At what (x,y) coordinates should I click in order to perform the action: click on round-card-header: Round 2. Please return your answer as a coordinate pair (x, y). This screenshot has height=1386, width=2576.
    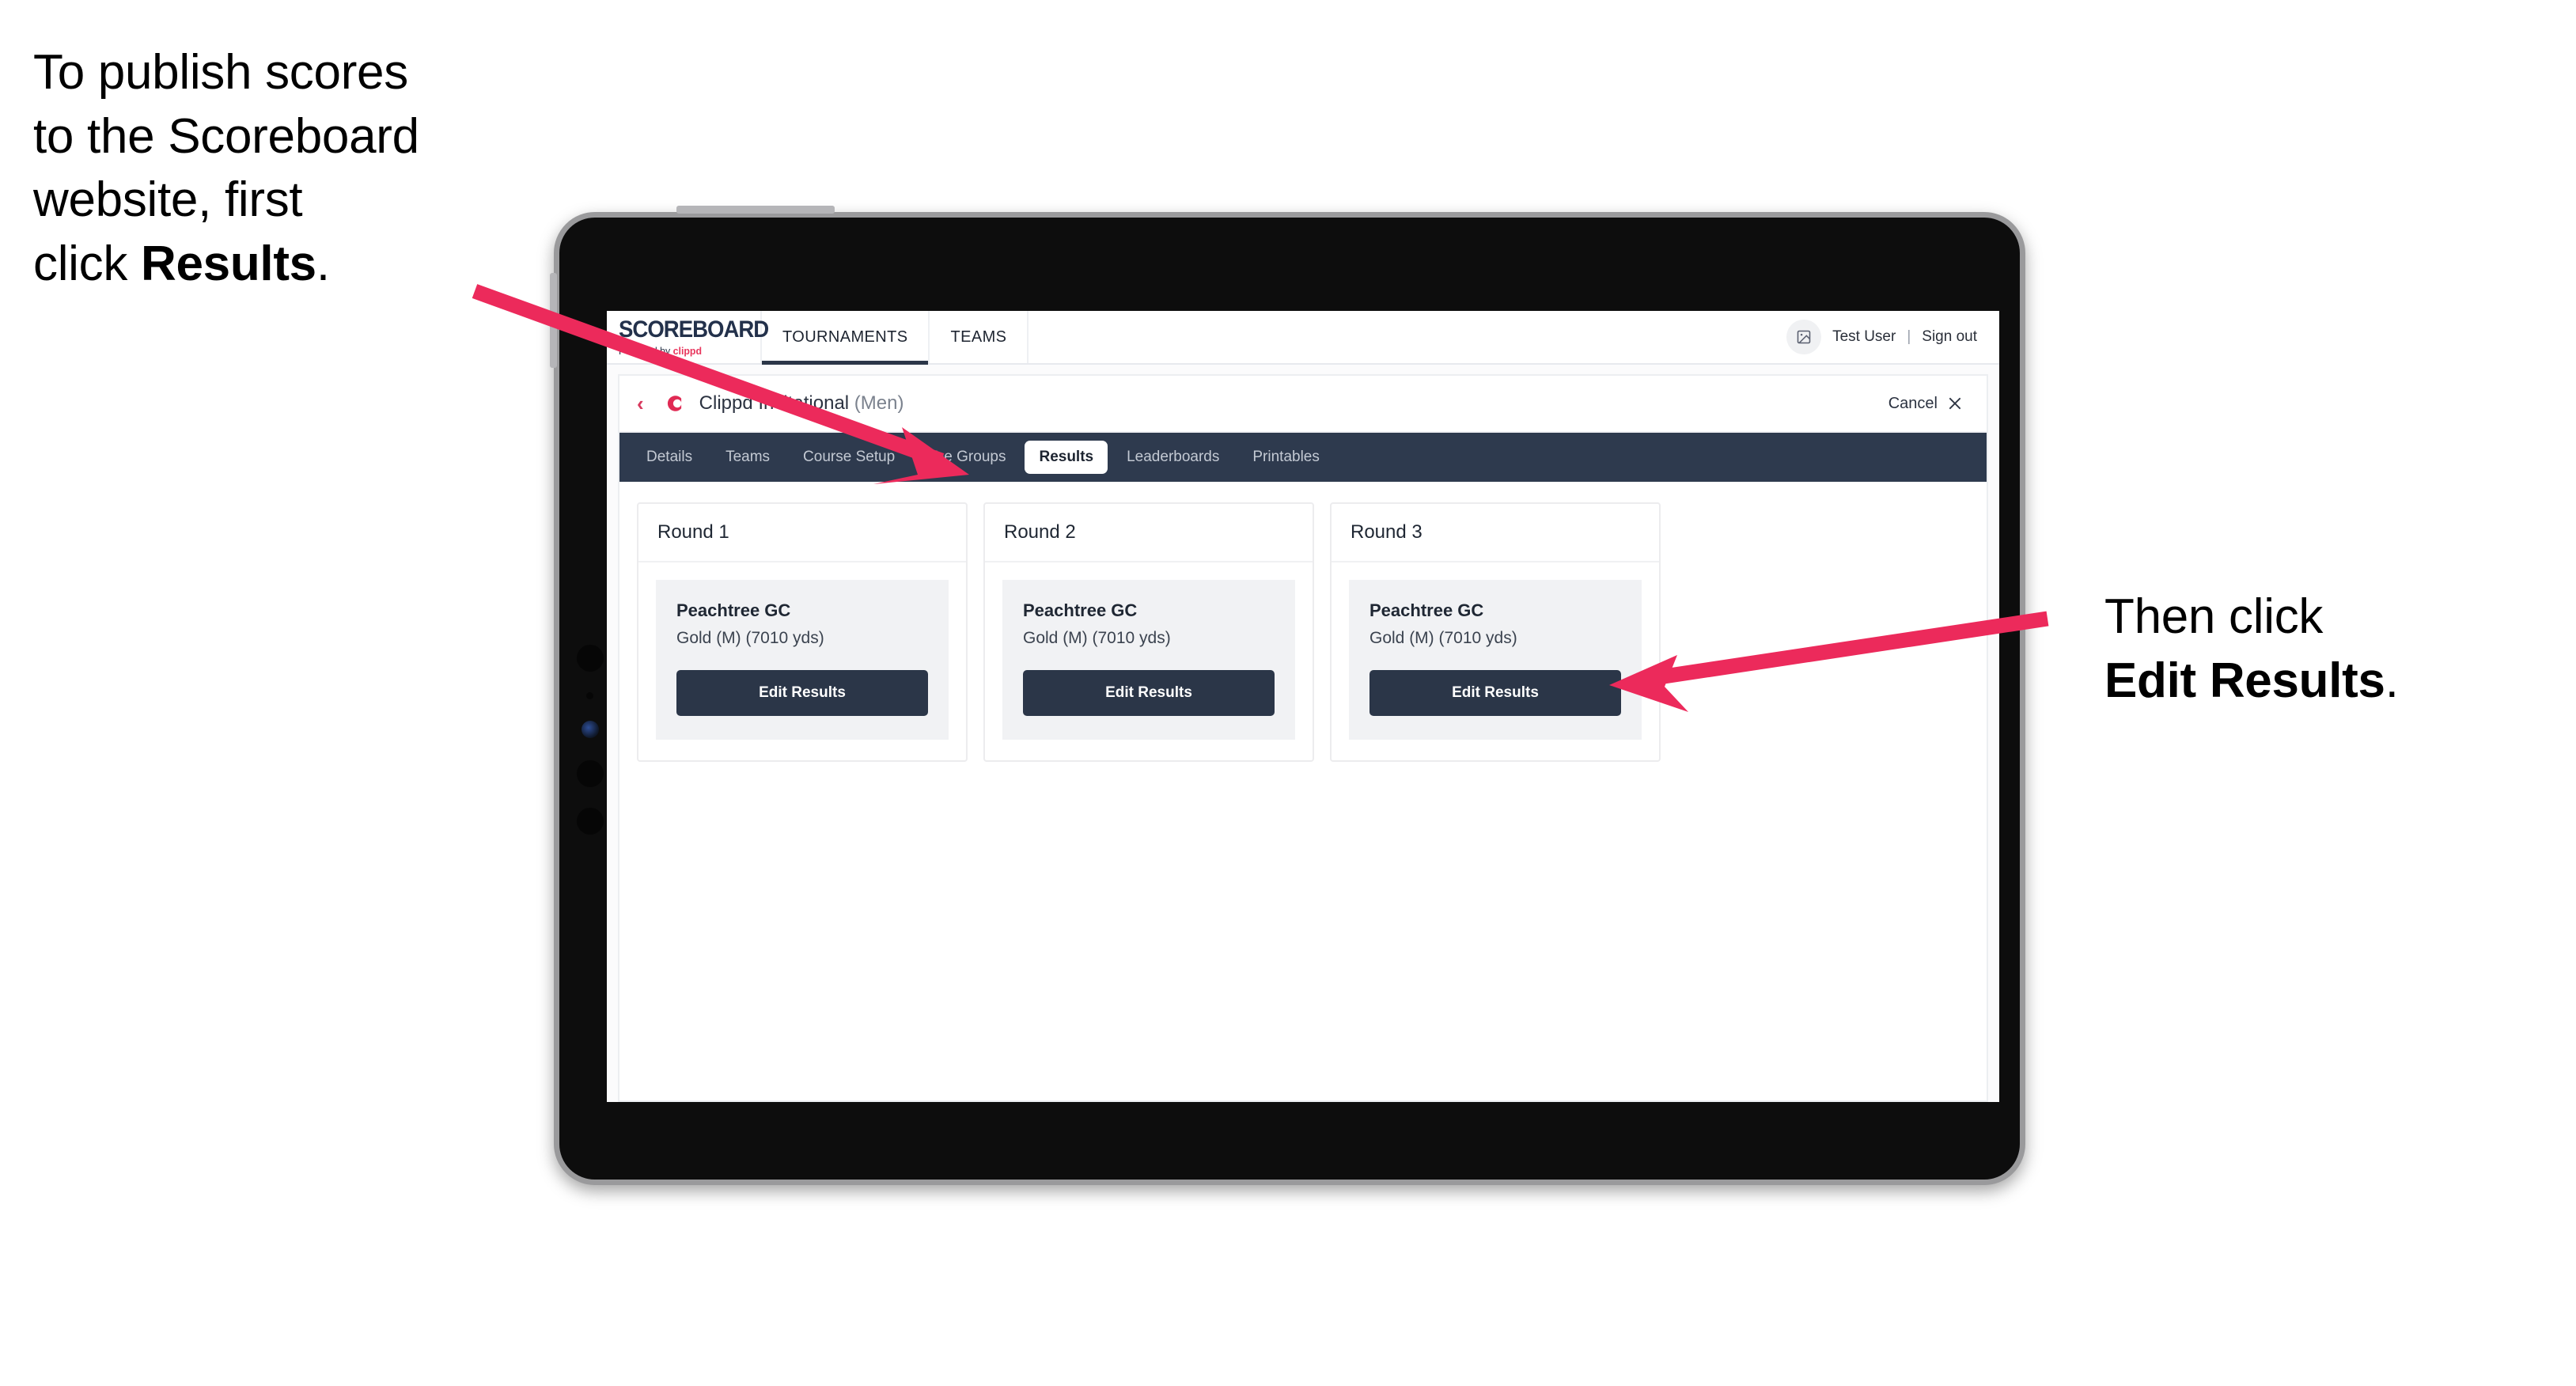
    Looking at the image, I should click on (1149, 533).